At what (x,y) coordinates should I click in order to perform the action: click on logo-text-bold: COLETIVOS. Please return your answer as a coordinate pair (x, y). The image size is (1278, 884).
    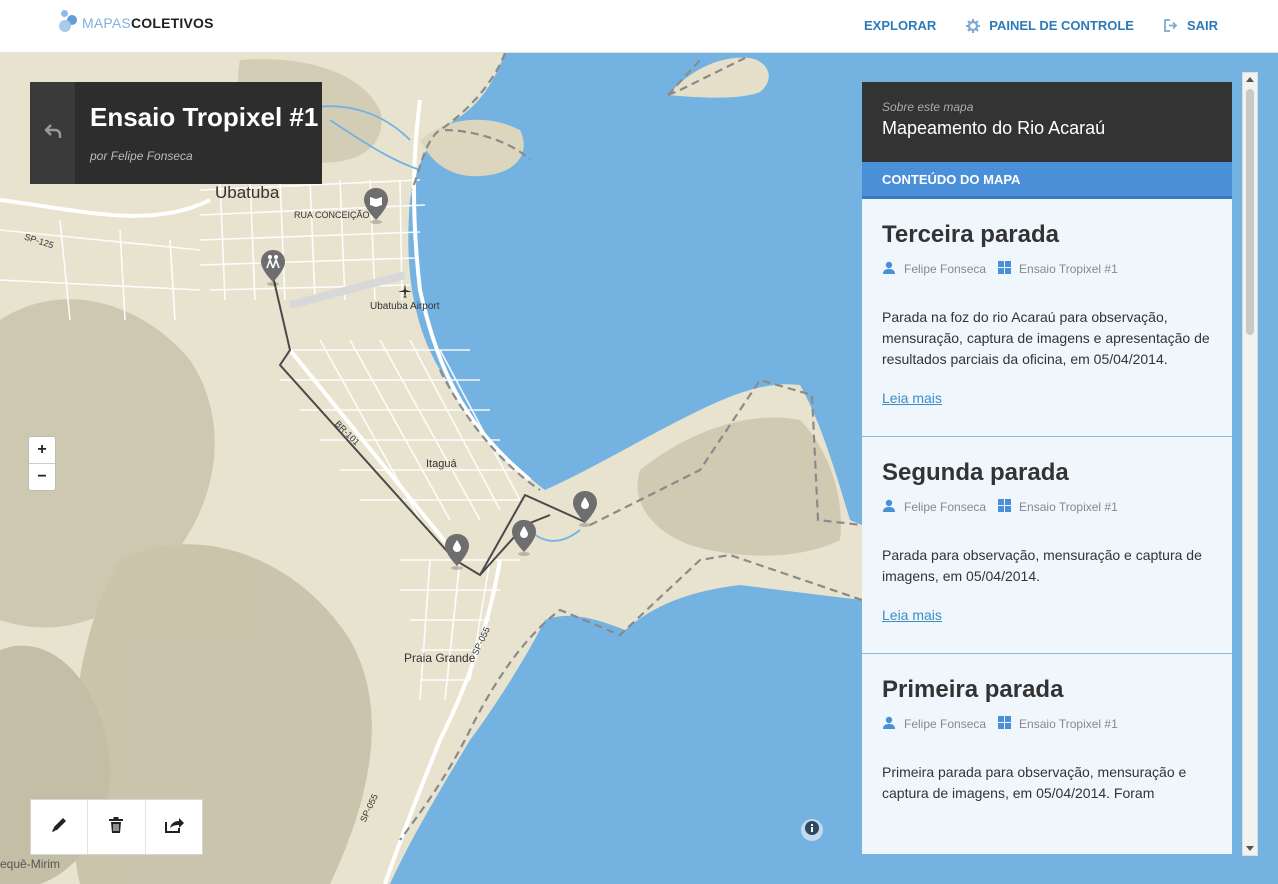
    Looking at the image, I should click on (172, 23).